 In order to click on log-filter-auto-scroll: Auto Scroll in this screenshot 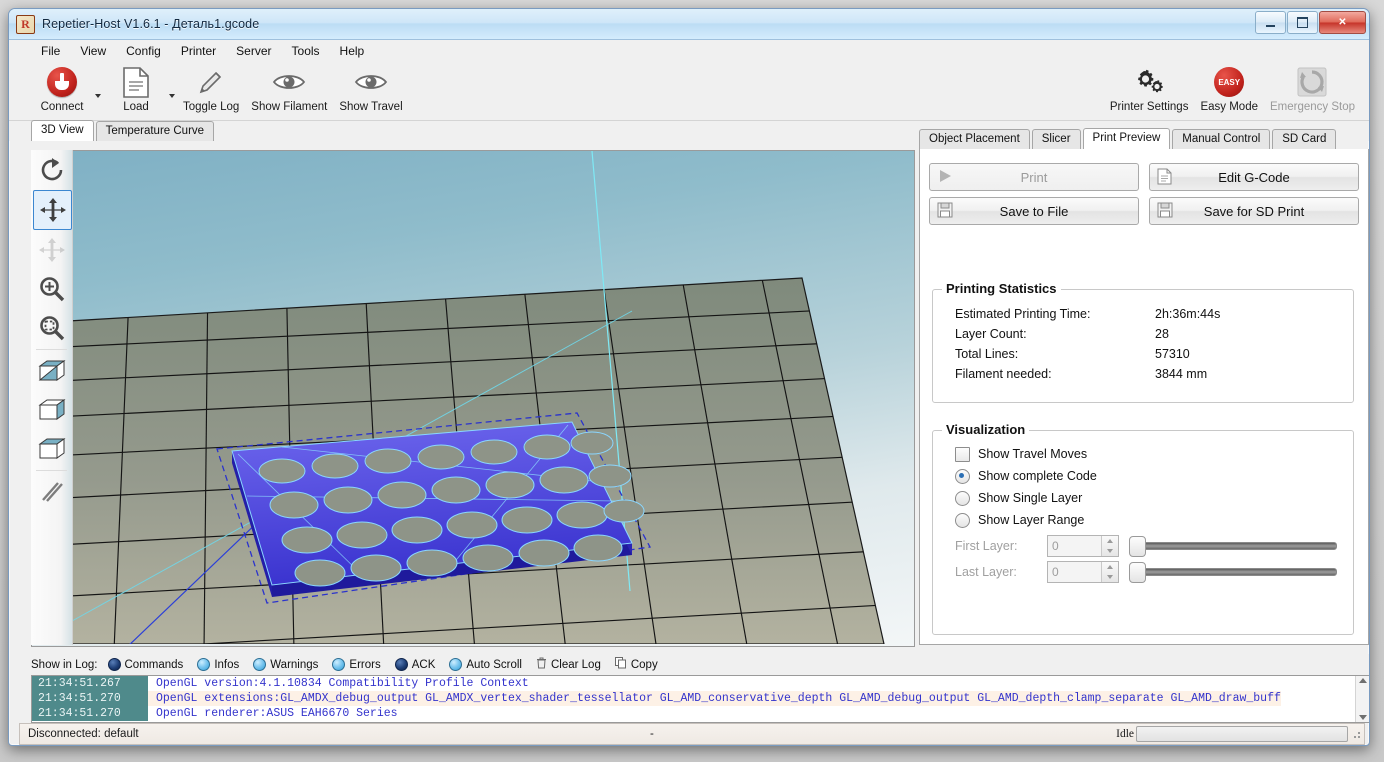, I will do `click(485, 664)`.